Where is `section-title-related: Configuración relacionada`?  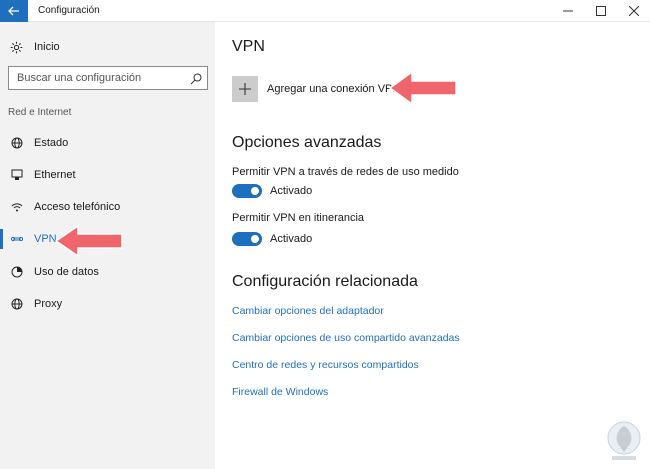 section-title-related: Configuración relacionada is located at coordinates (325, 281).